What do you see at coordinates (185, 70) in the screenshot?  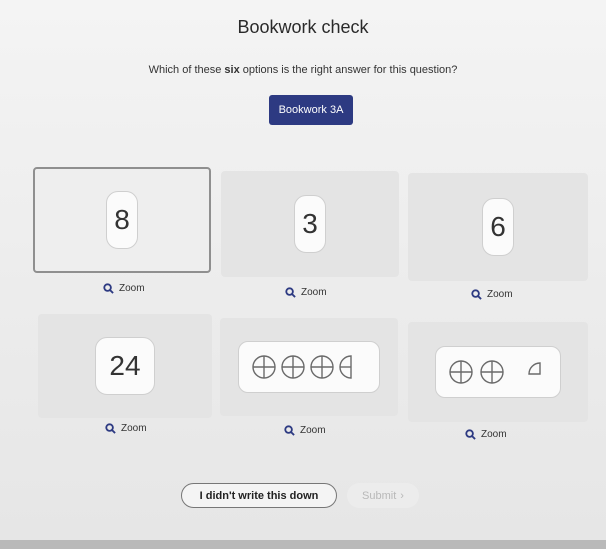 I see `question-prefix: Which of these` at bounding box center [185, 70].